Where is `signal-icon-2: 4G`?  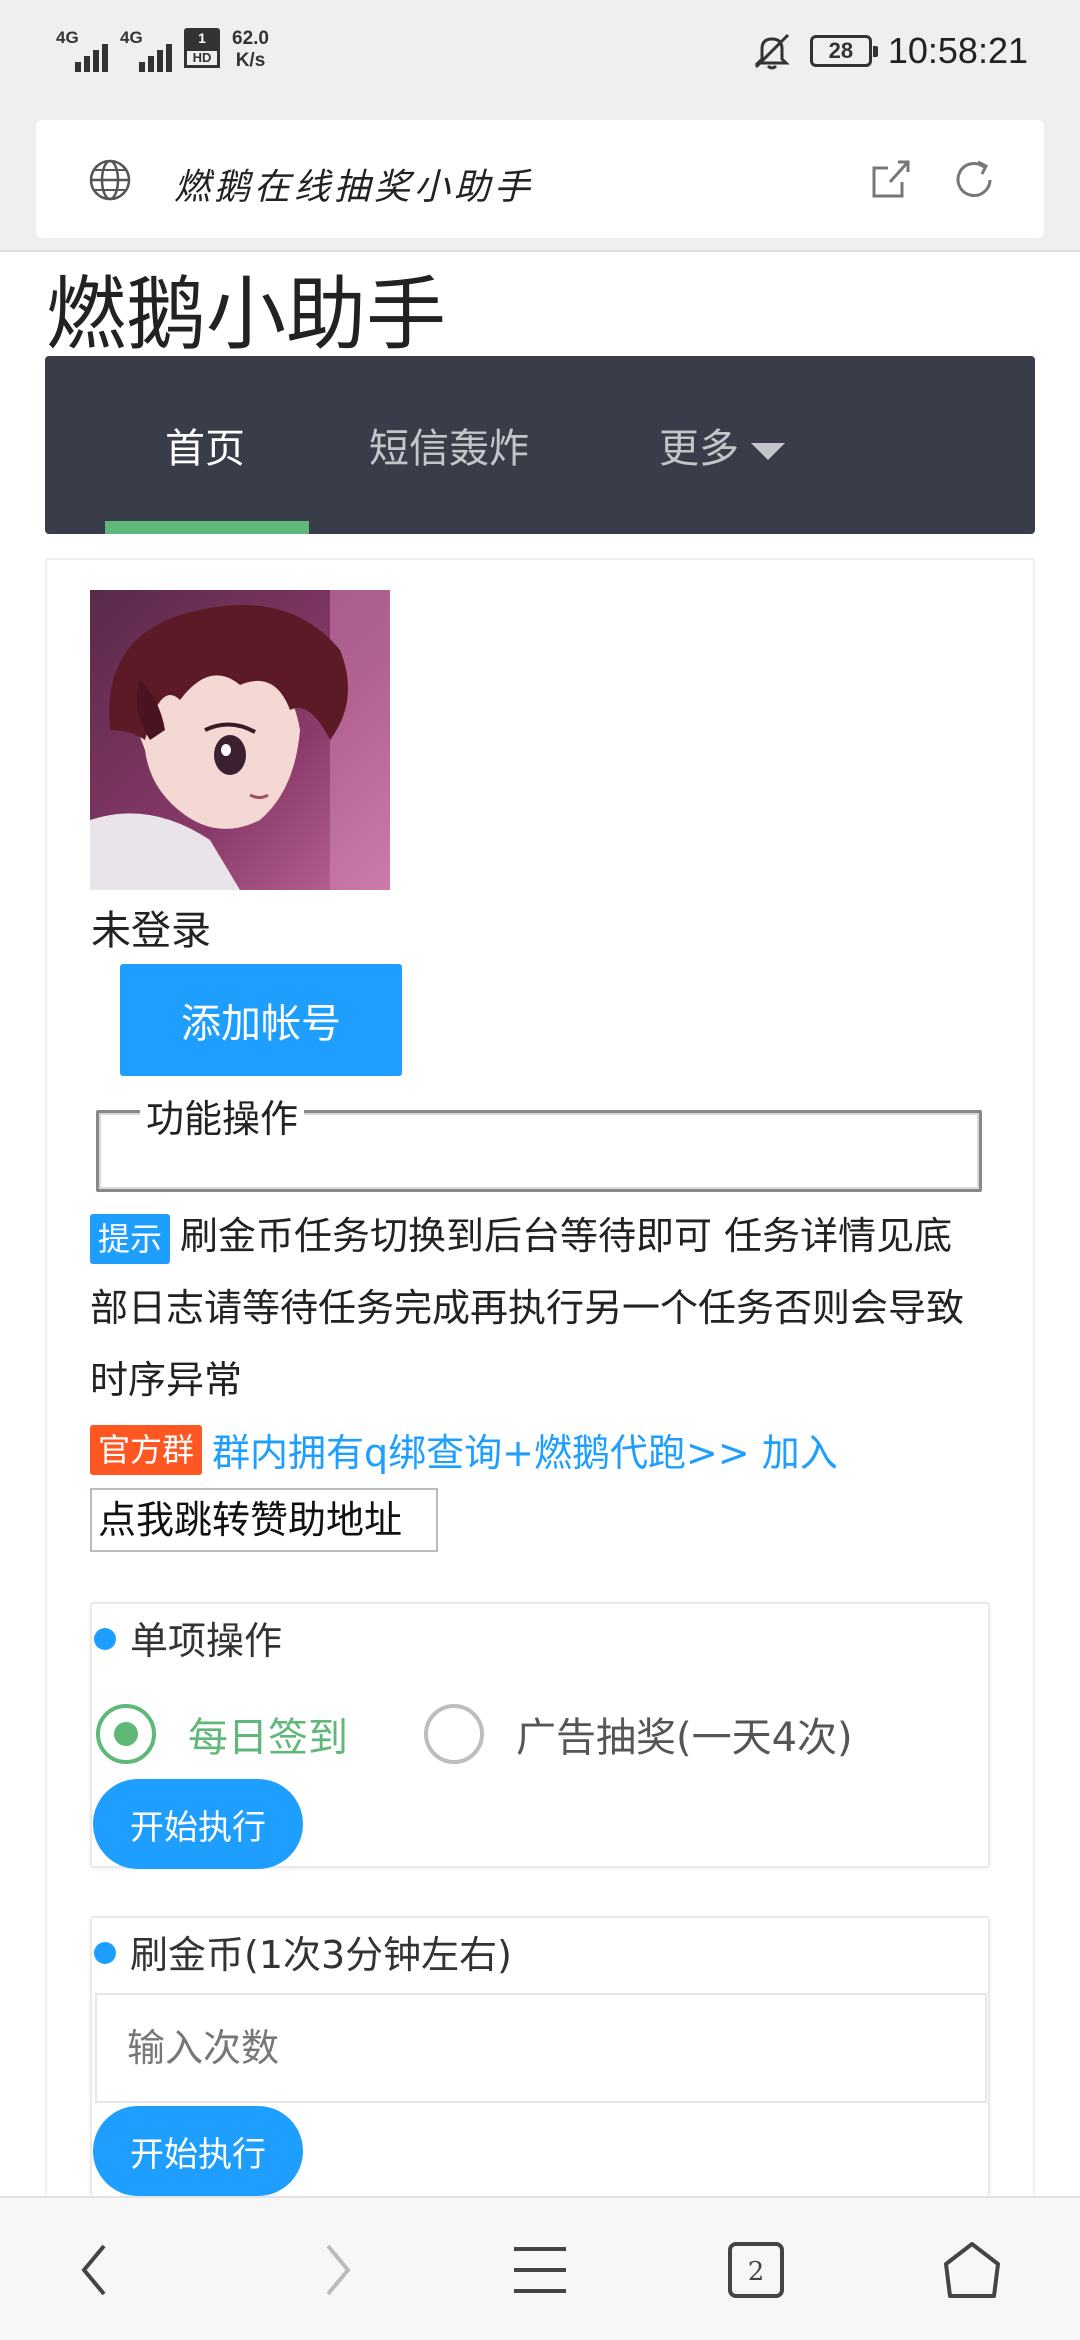
signal-icon-2: 4G is located at coordinates (146, 50).